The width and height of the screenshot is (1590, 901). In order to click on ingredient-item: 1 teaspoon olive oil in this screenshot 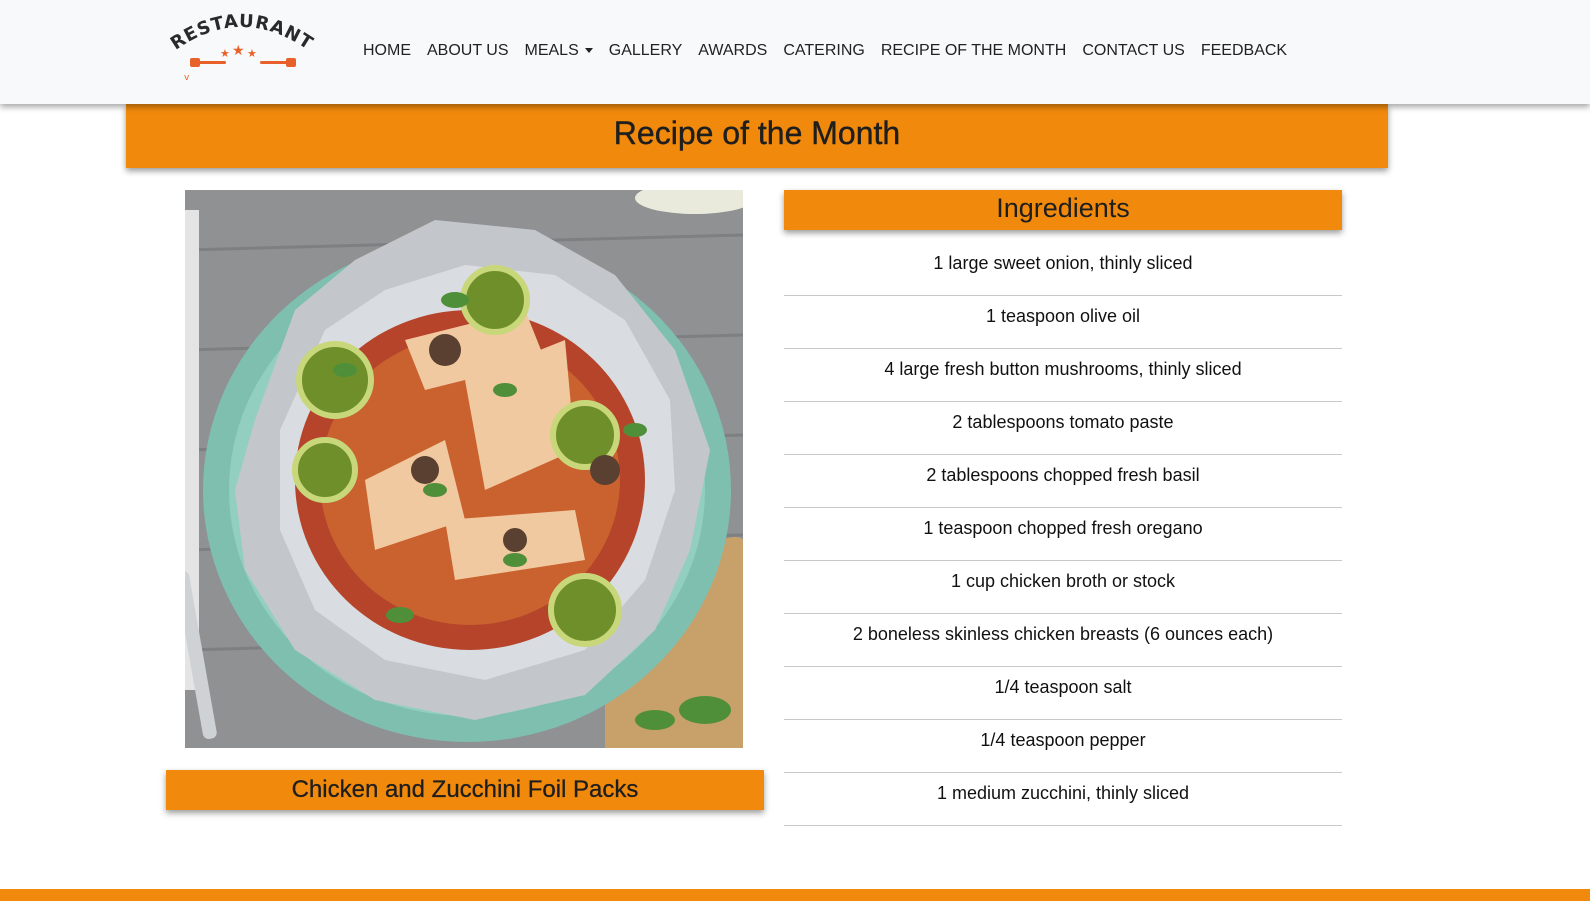, I will do `click(1063, 322)`.